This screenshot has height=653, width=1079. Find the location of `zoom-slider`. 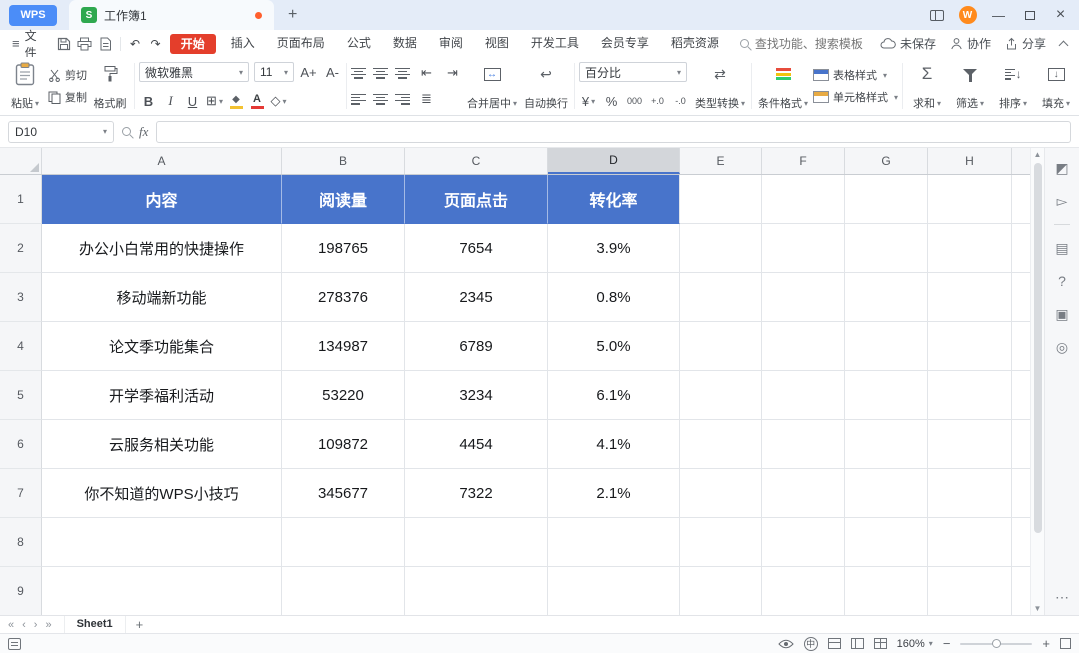

zoom-slider is located at coordinates (996, 643).